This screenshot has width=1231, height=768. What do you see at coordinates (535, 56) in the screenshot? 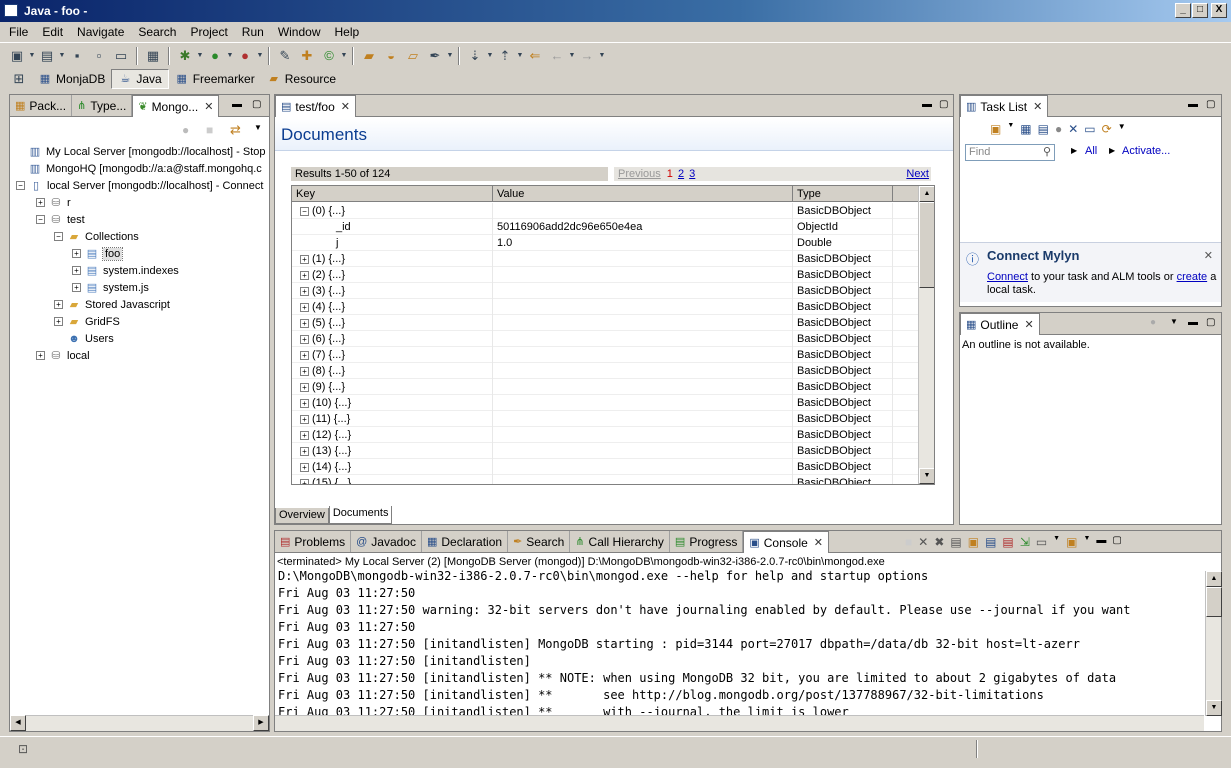
I see `last-edit-icon: ⇐` at bounding box center [535, 56].